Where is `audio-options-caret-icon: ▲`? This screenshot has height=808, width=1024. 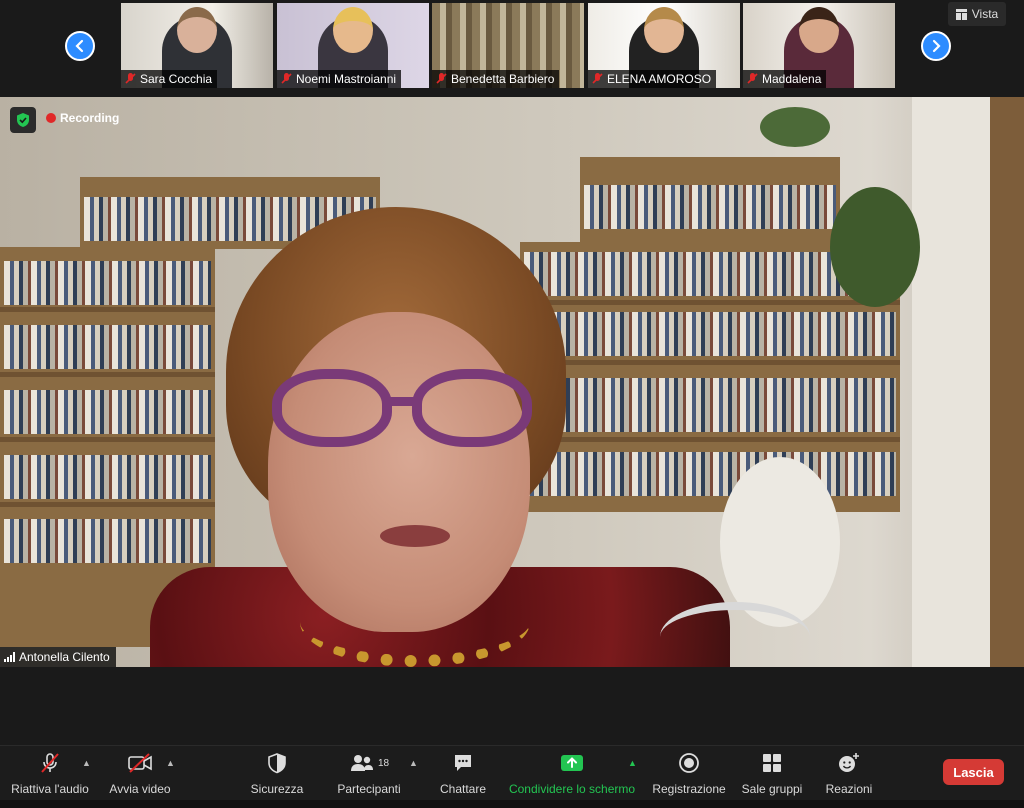
audio-options-caret-icon: ▲ is located at coordinates (86, 763).